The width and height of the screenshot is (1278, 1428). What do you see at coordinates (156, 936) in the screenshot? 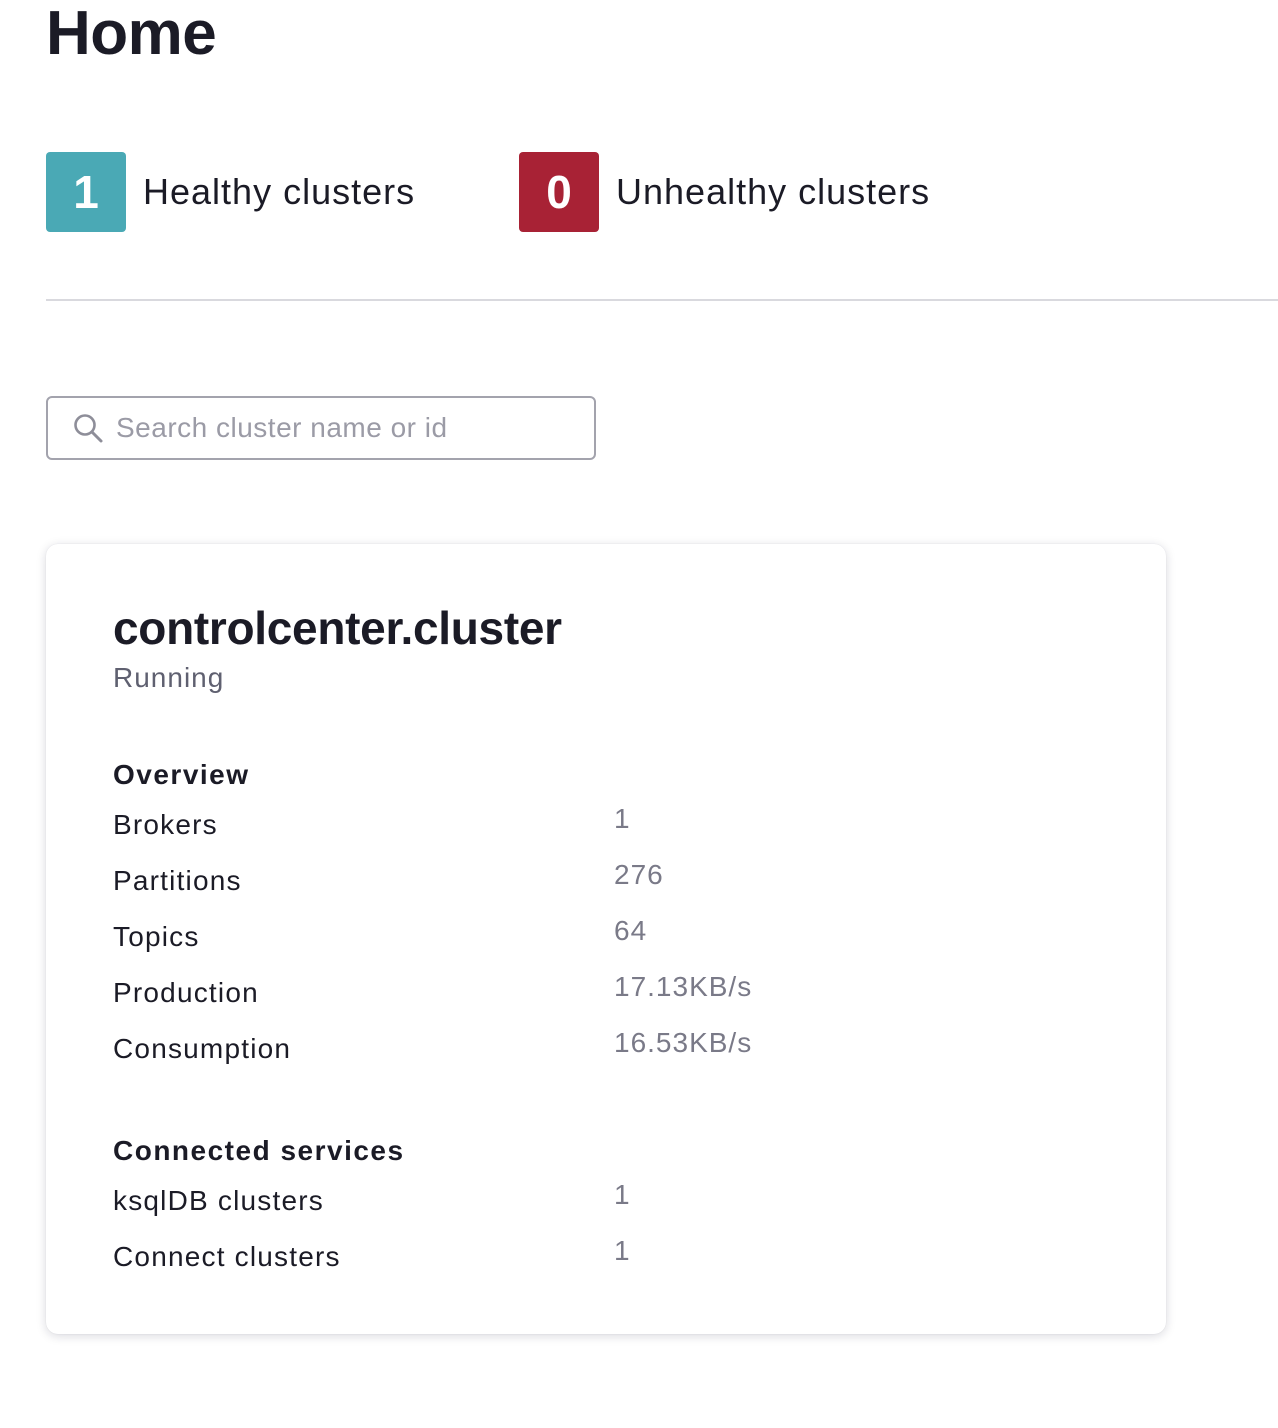
I see `topics-label: Topics` at bounding box center [156, 936].